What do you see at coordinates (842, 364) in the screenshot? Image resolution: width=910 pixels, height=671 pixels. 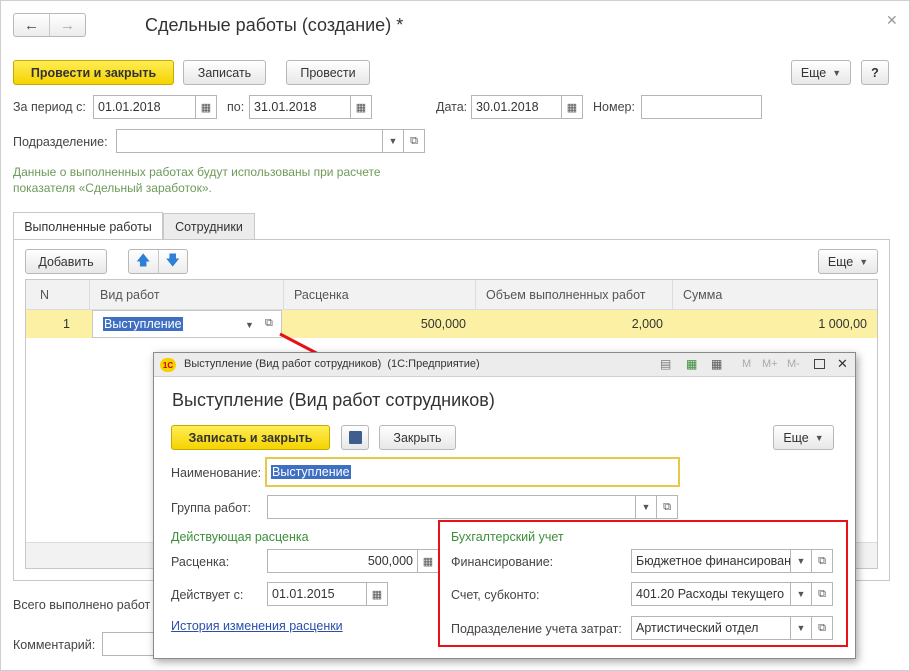 I see `close-icon: ✕` at bounding box center [842, 364].